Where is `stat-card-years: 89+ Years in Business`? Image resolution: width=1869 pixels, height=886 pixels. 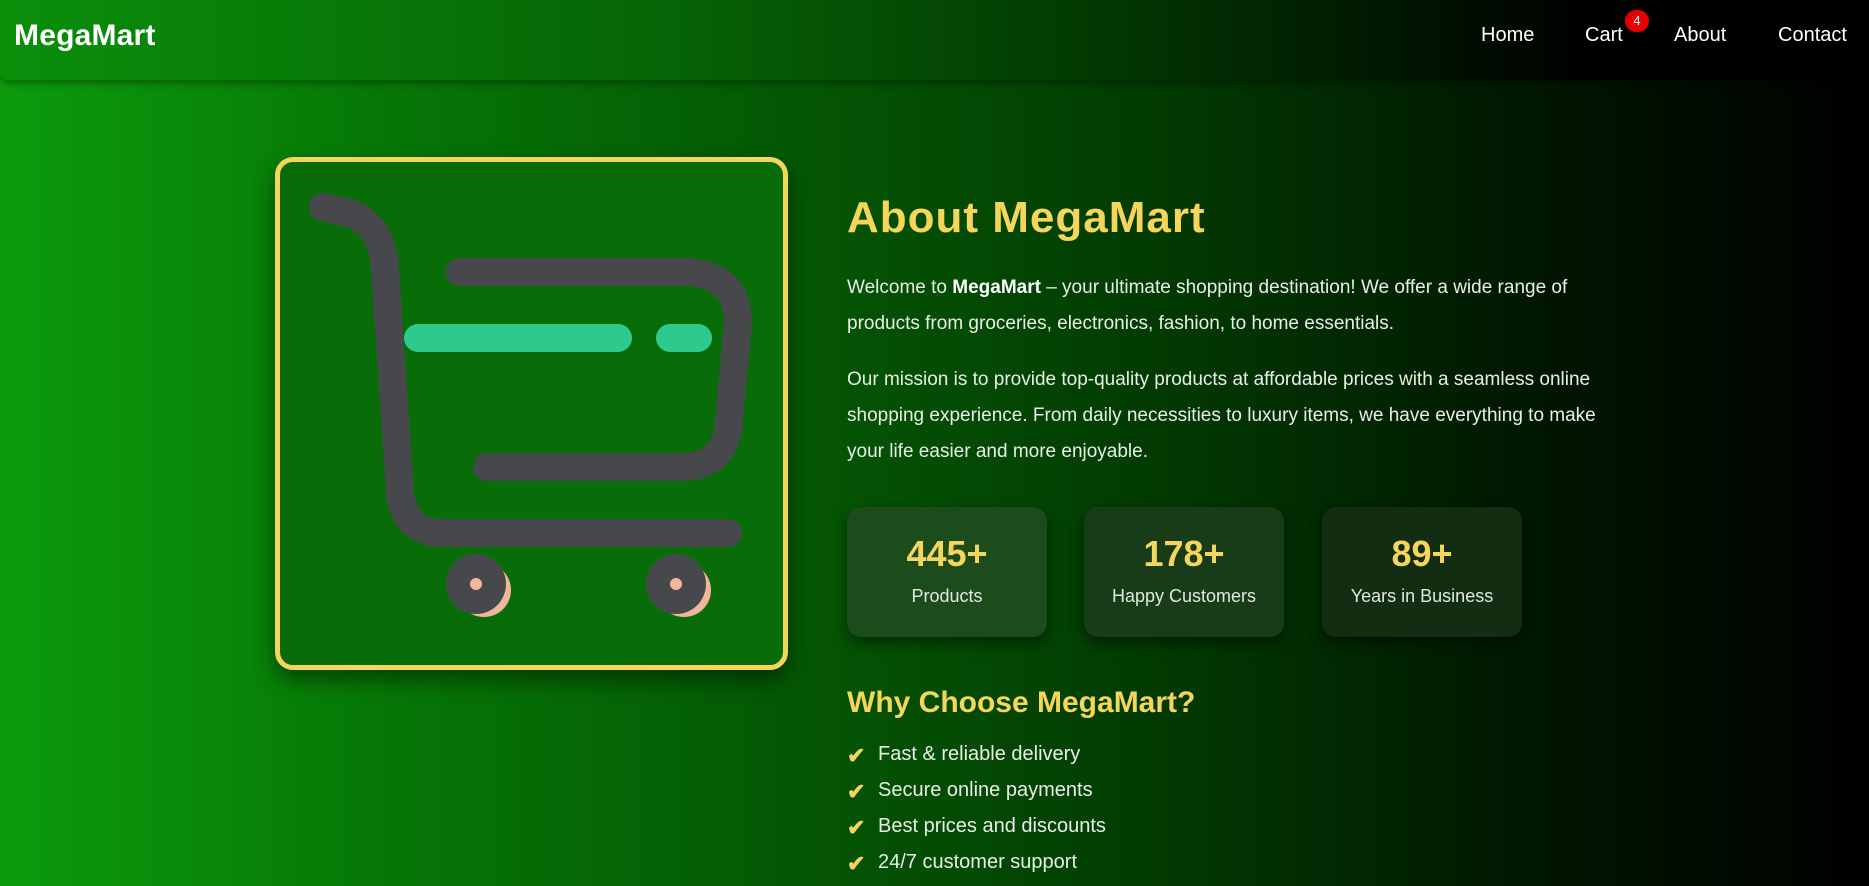
stat-card-years: 89+ Years in Business is located at coordinates (1422, 572).